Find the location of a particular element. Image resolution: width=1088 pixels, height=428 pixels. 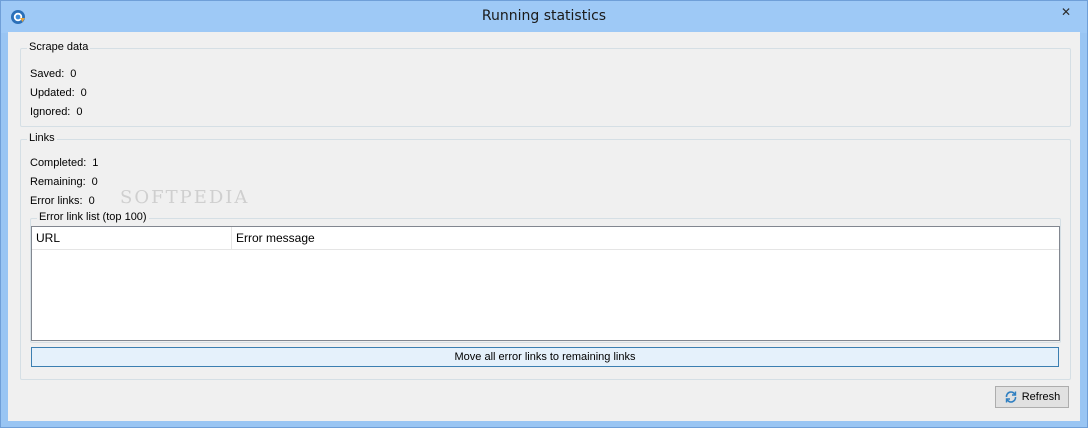

ignored-row: Ignored: 0 is located at coordinates (56, 112).